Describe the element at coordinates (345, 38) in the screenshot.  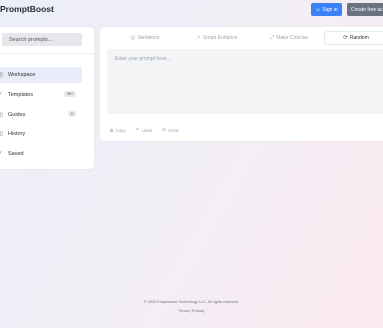
I see `shuffle-icon: ⟳` at that location.